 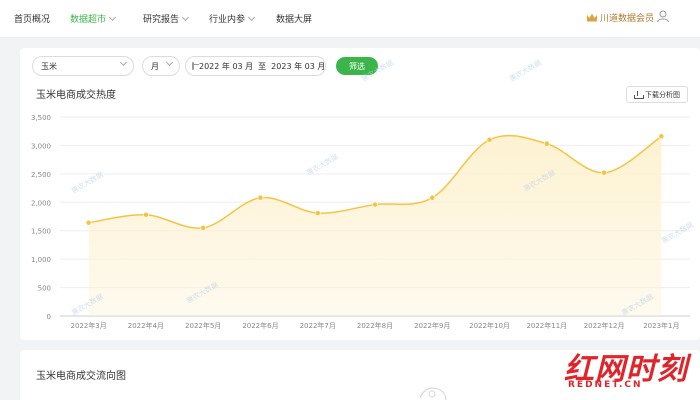 I want to click on x-tick-label: 2022年3月, so click(x=88, y=325).